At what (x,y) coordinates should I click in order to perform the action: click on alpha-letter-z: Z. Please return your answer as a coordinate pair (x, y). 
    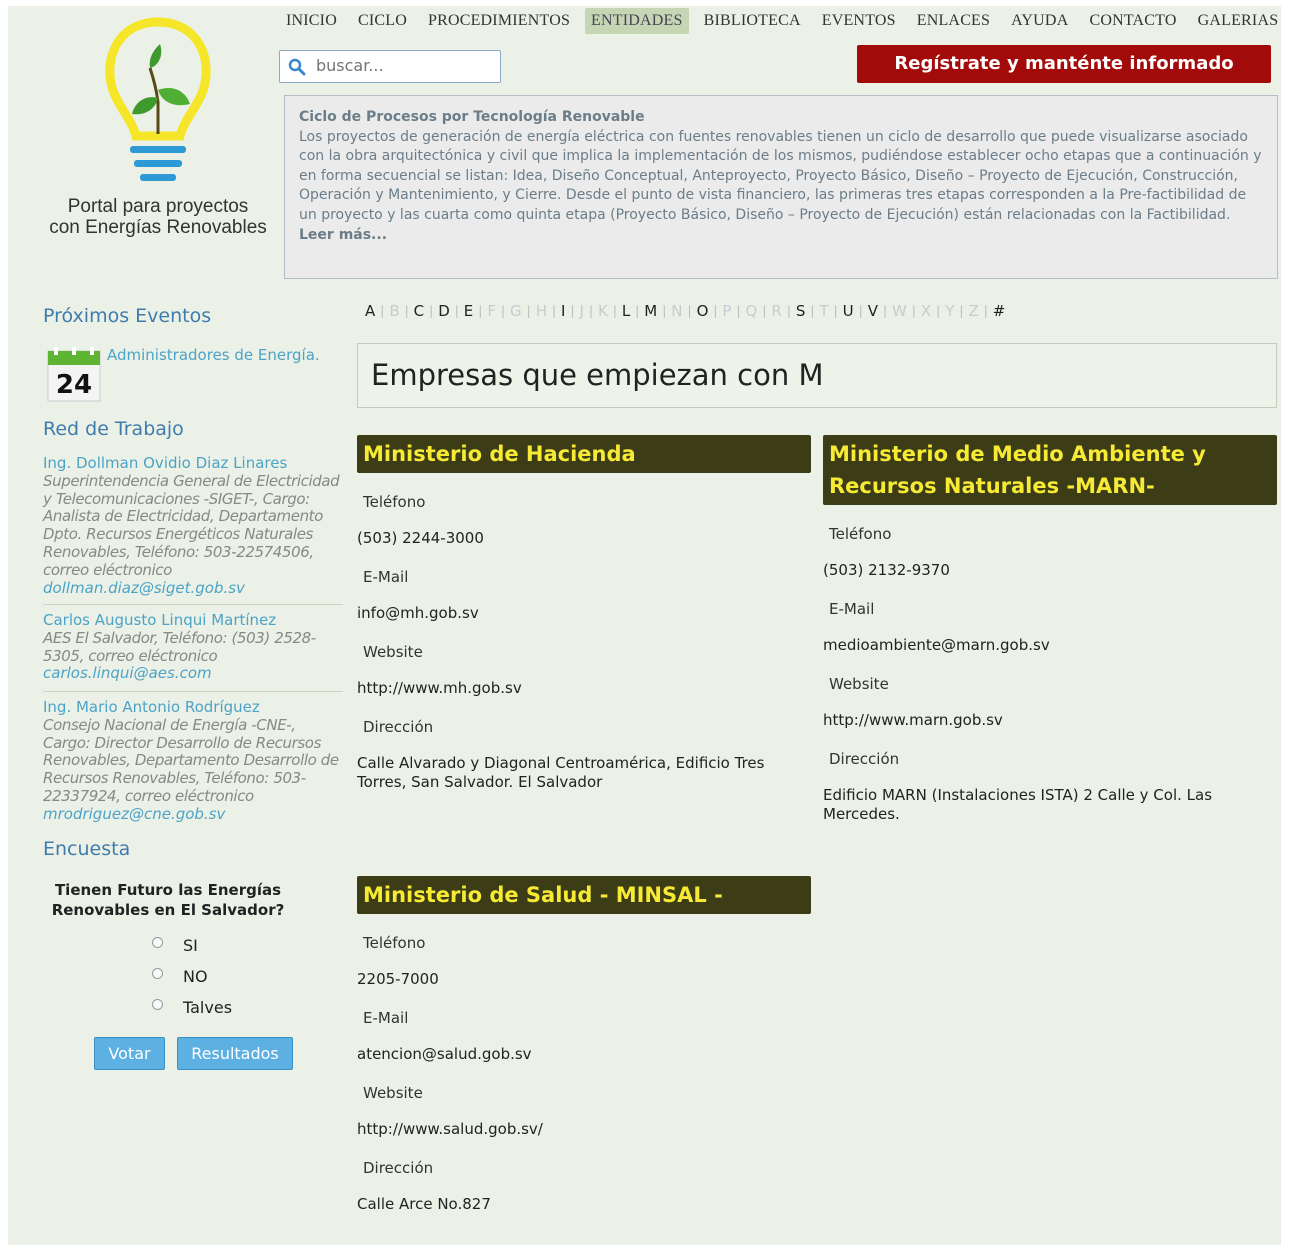
    Looking at the image, I should click on (973, 311).